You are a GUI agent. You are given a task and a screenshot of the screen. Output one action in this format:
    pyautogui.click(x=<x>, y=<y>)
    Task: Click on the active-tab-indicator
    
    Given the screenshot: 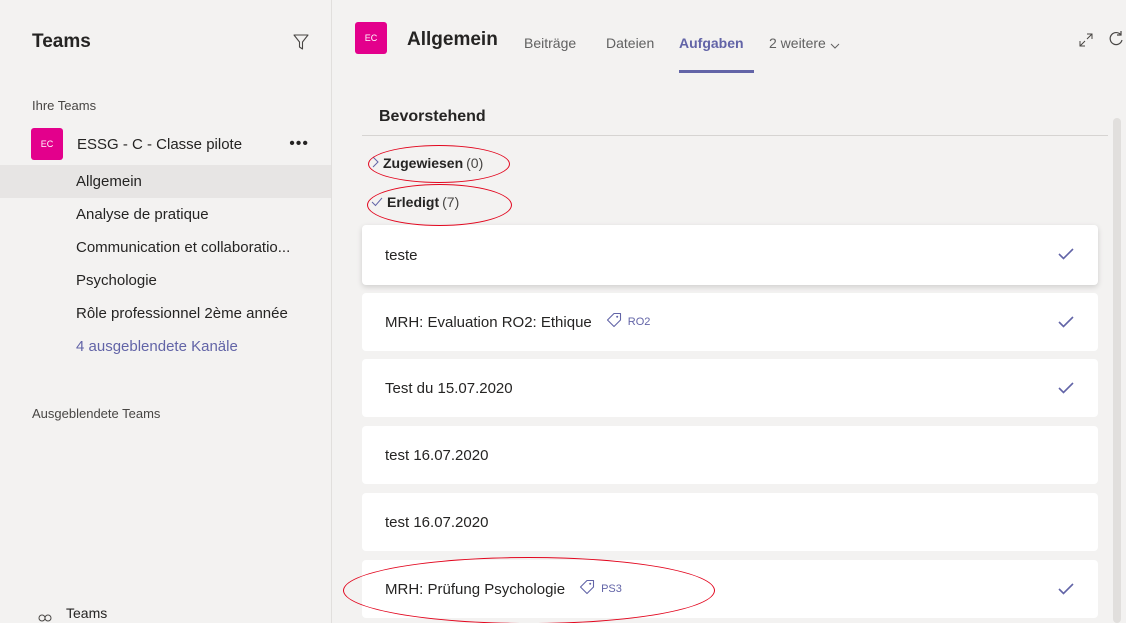 What is the action you would take?
    pyautogui.click(x=716, y=71)
    